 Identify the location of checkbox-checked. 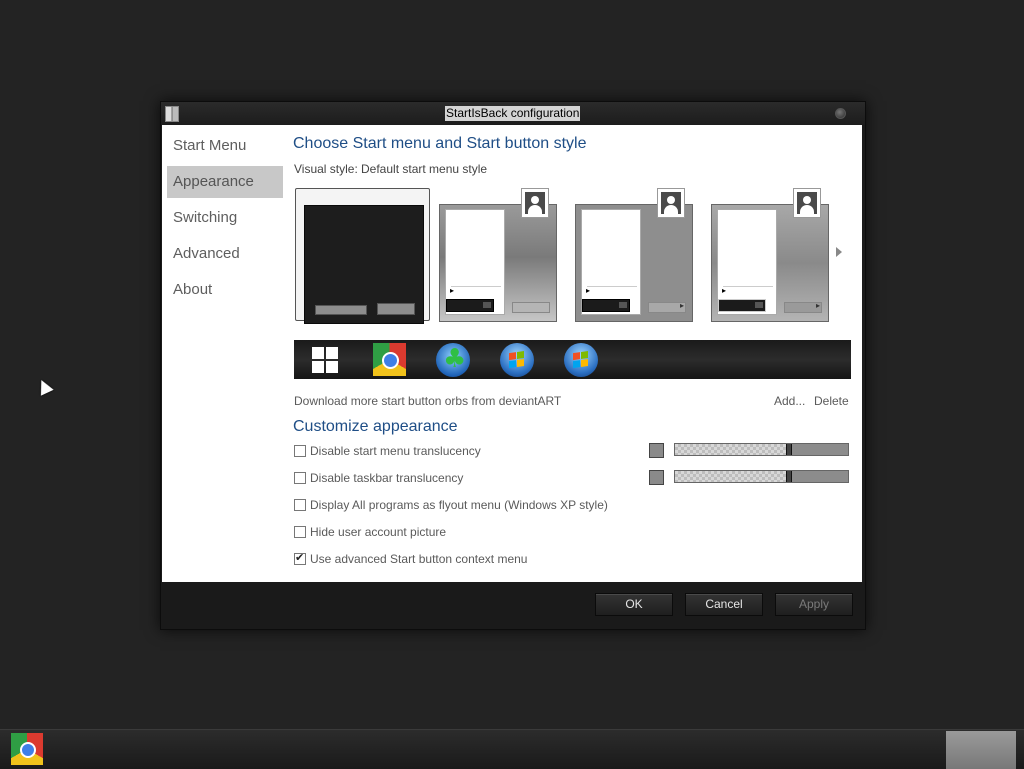
(300, 558).